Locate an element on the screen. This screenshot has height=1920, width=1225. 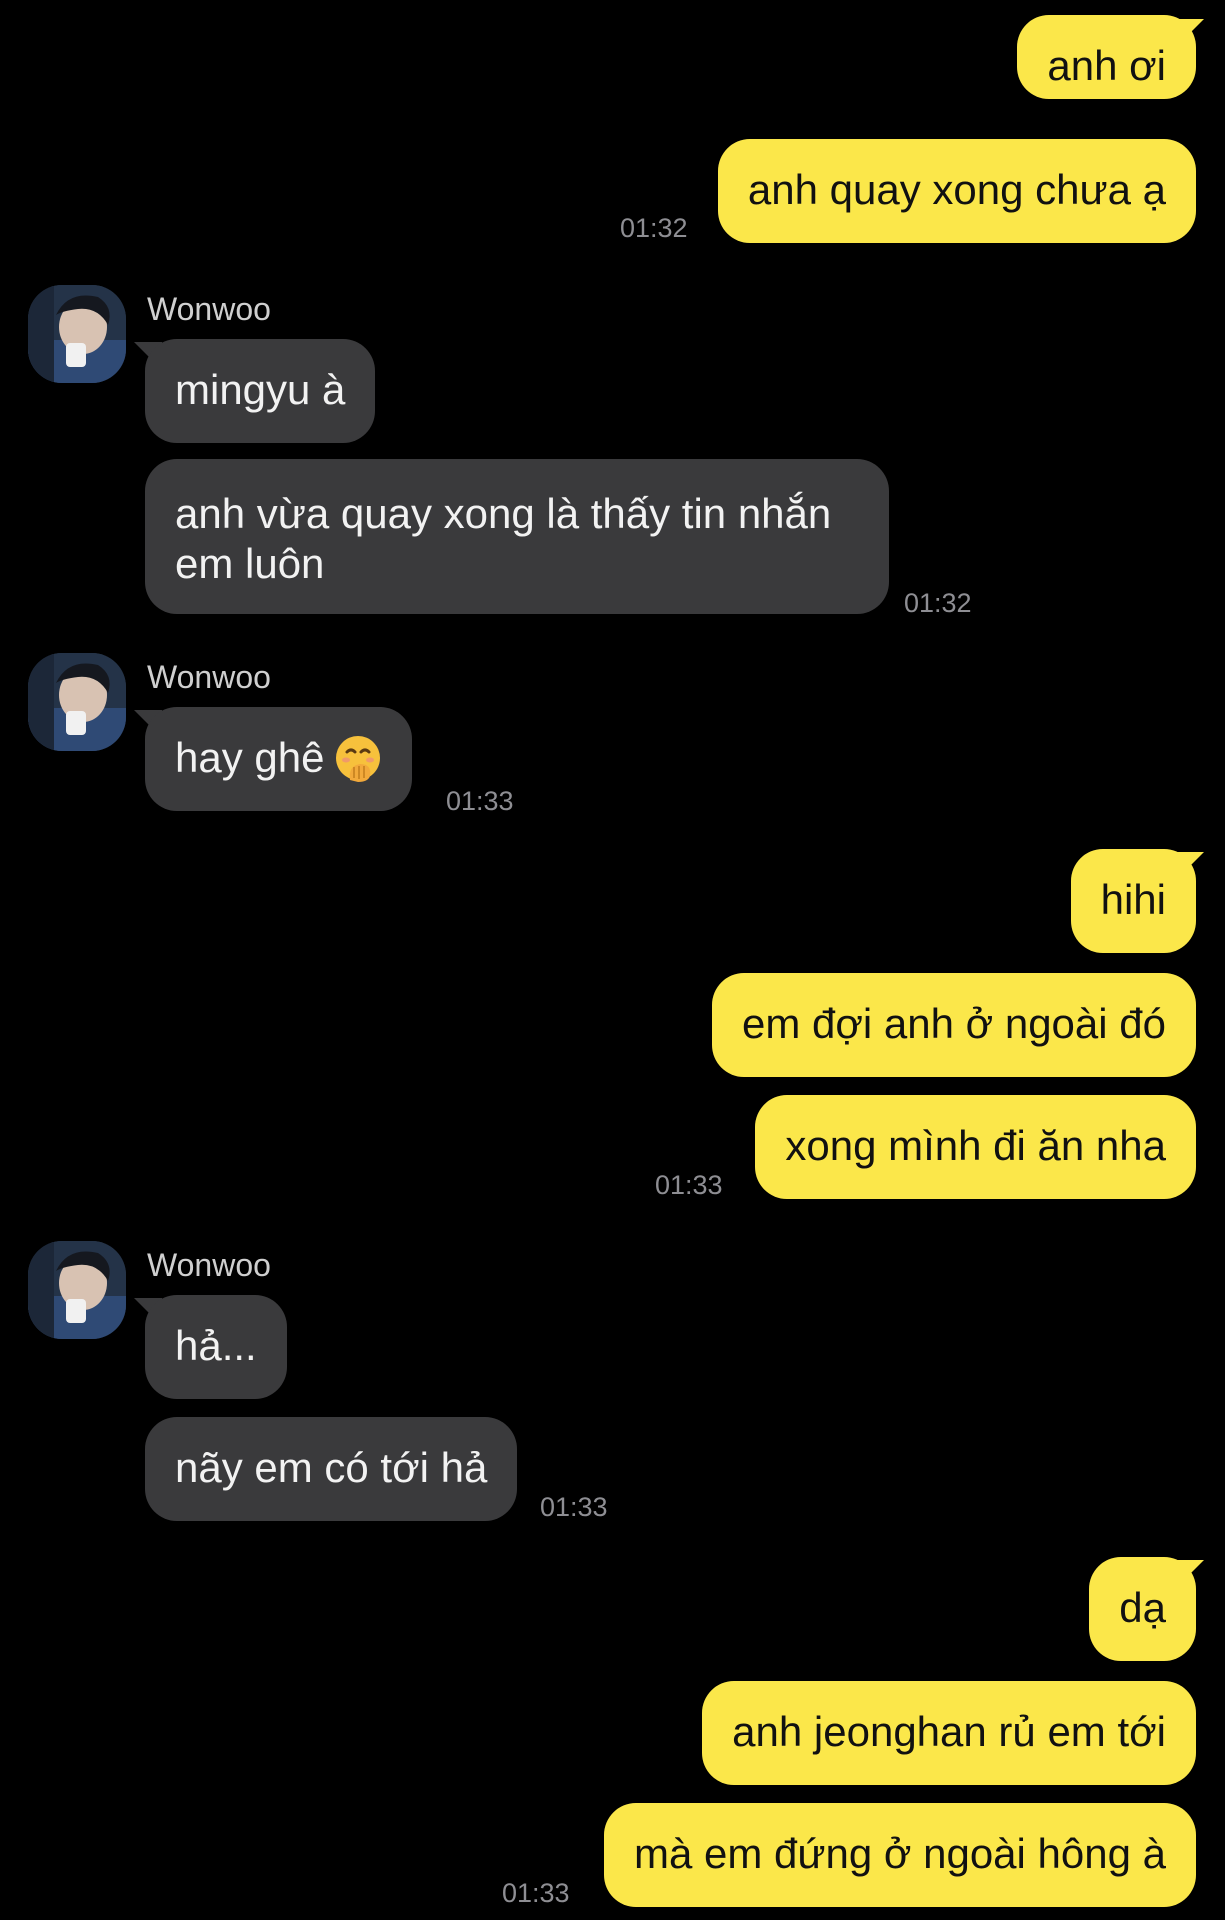
message-text: anh ơi is located at coordinates (1106, 65).